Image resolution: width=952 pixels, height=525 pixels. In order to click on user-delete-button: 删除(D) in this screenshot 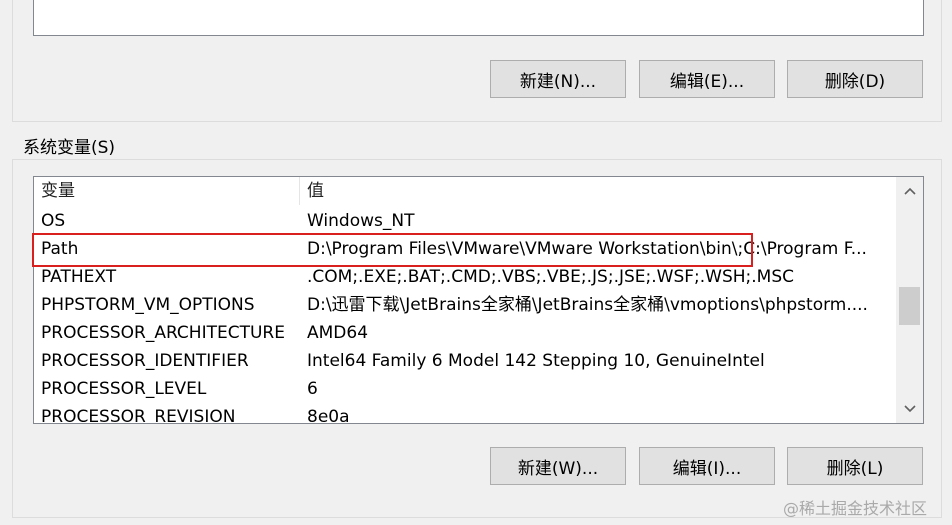, I will do `click(855, 79)`.